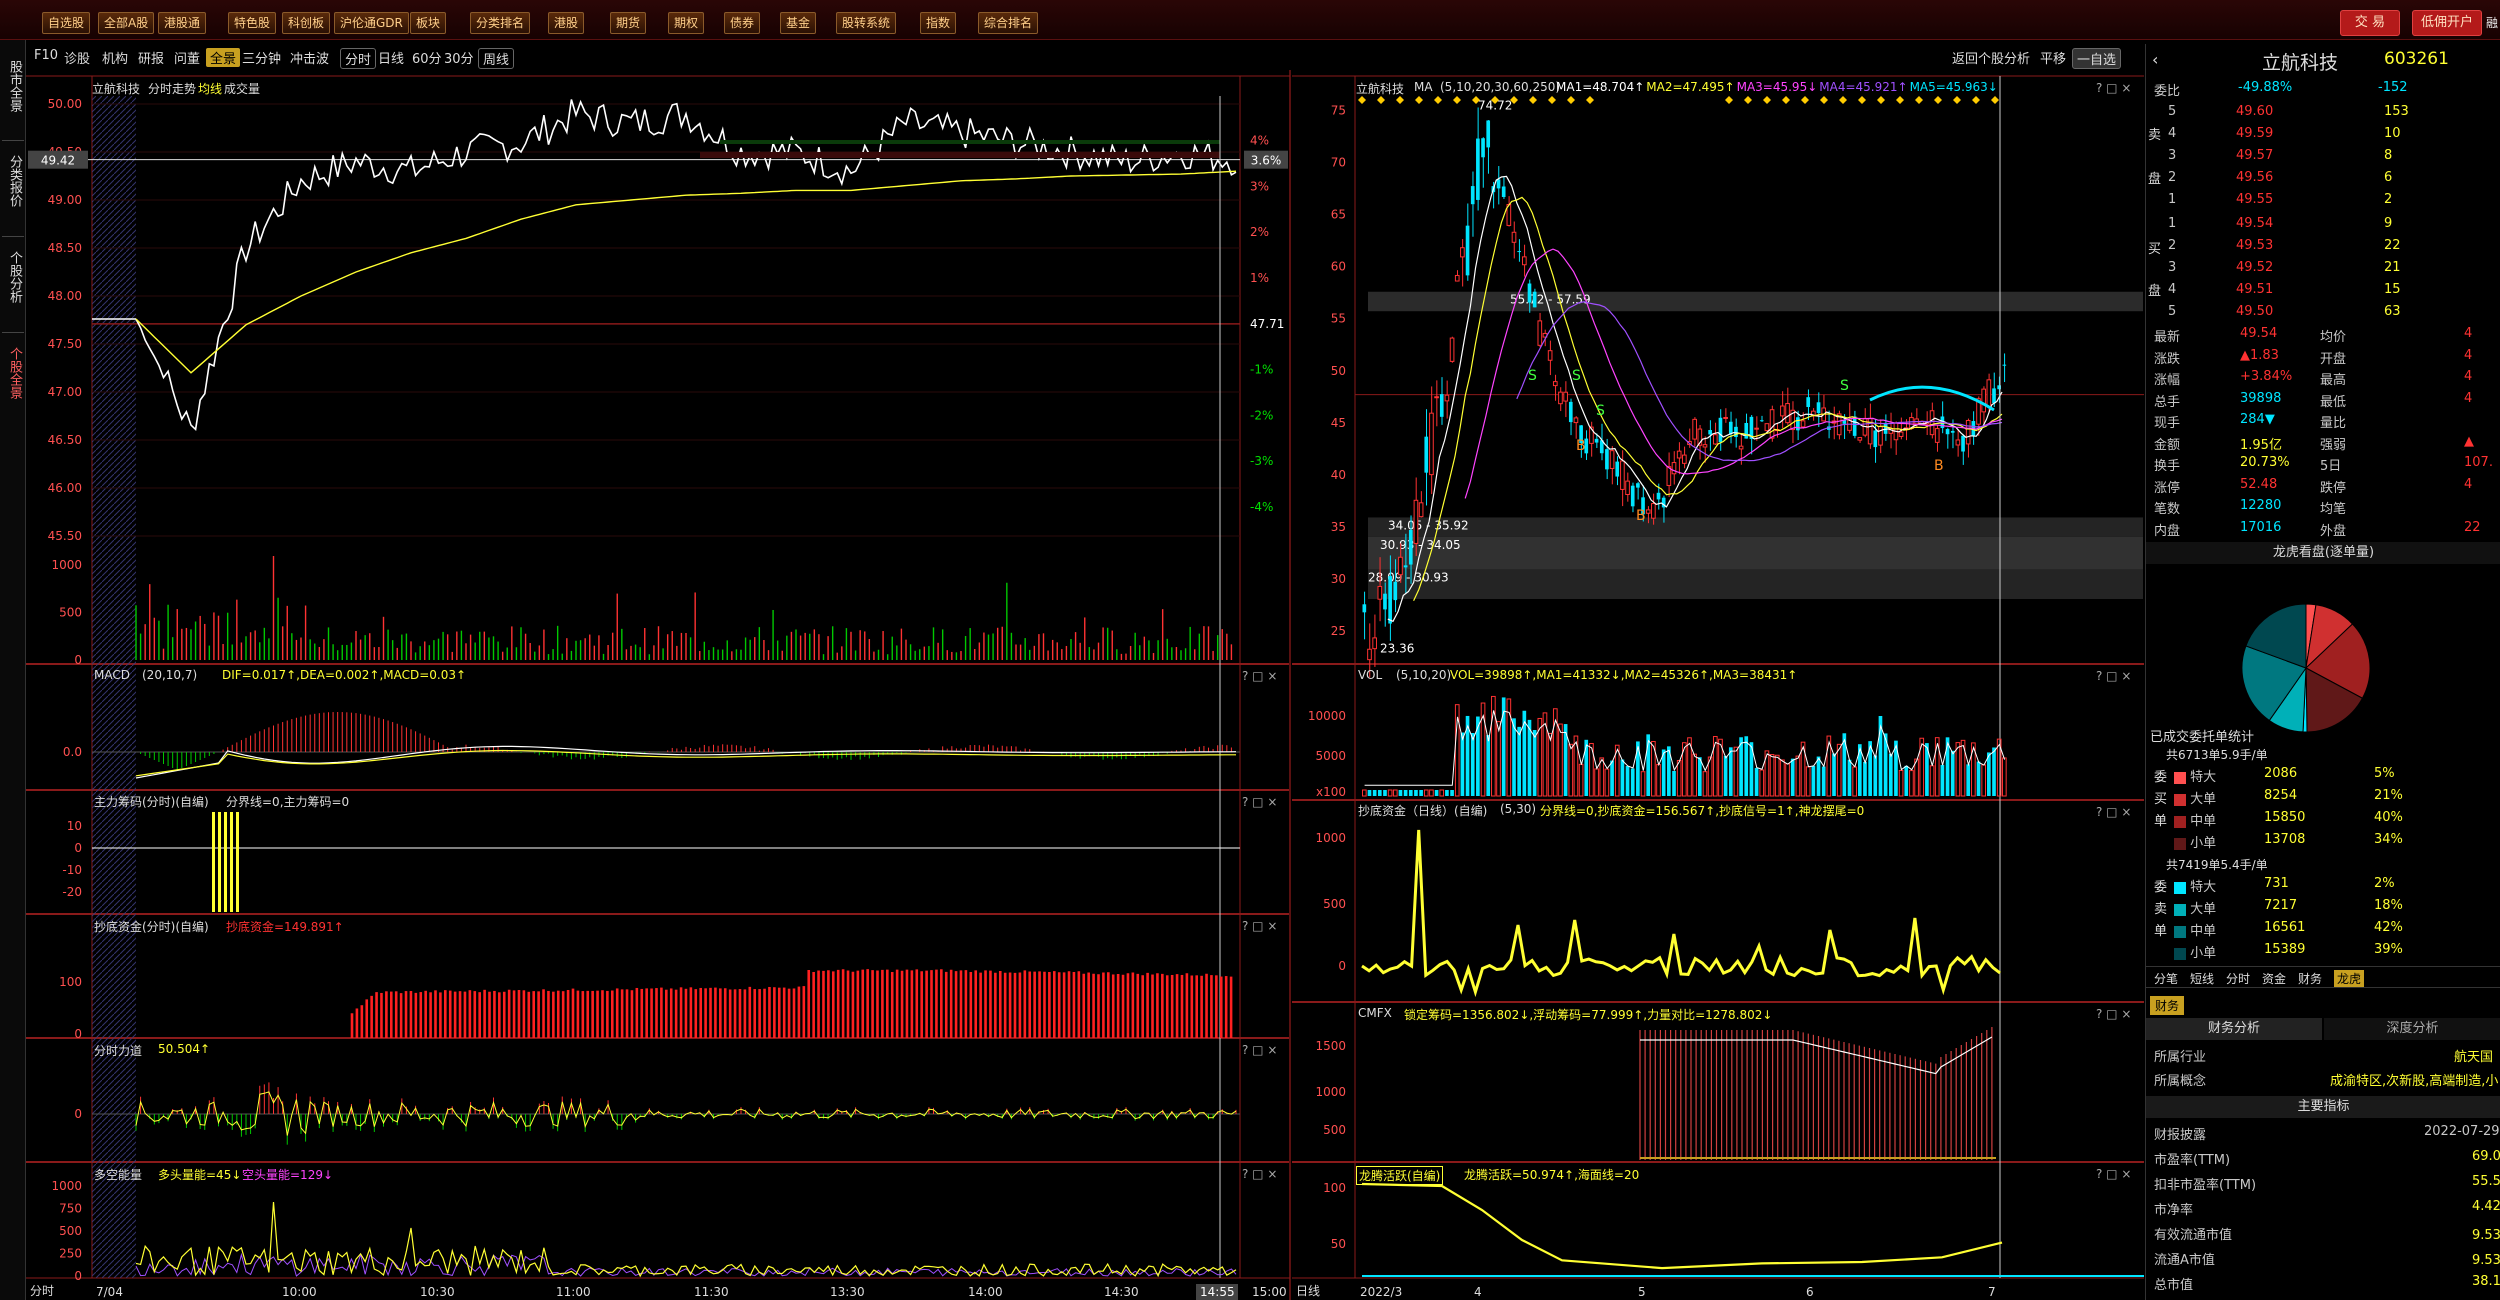 The width and height of the screenshot is (2500, 1300). Describe the element at coordinates (2412, 1029) in the screenshot. I see `fin-subtab-deep: 深度分析` at that location.